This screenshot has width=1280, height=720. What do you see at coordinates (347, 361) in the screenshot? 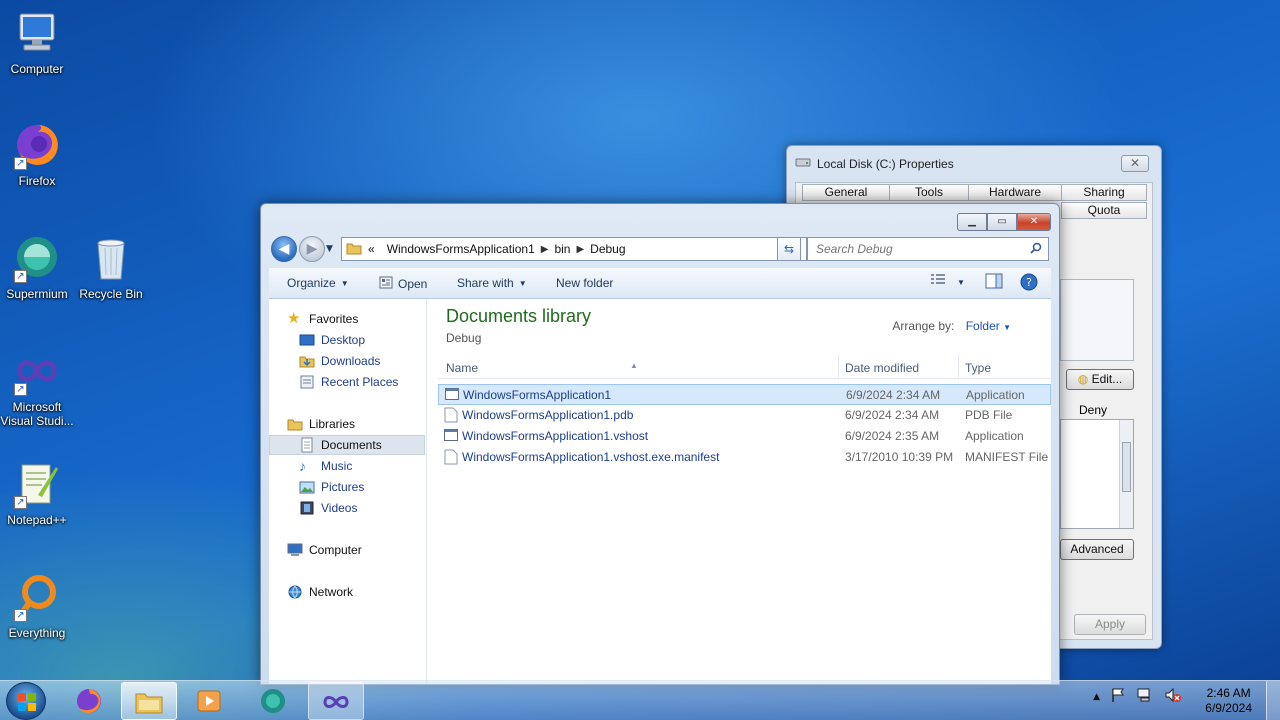
I see `nav-downloads: Downloads` at bounding box center [347, 361].